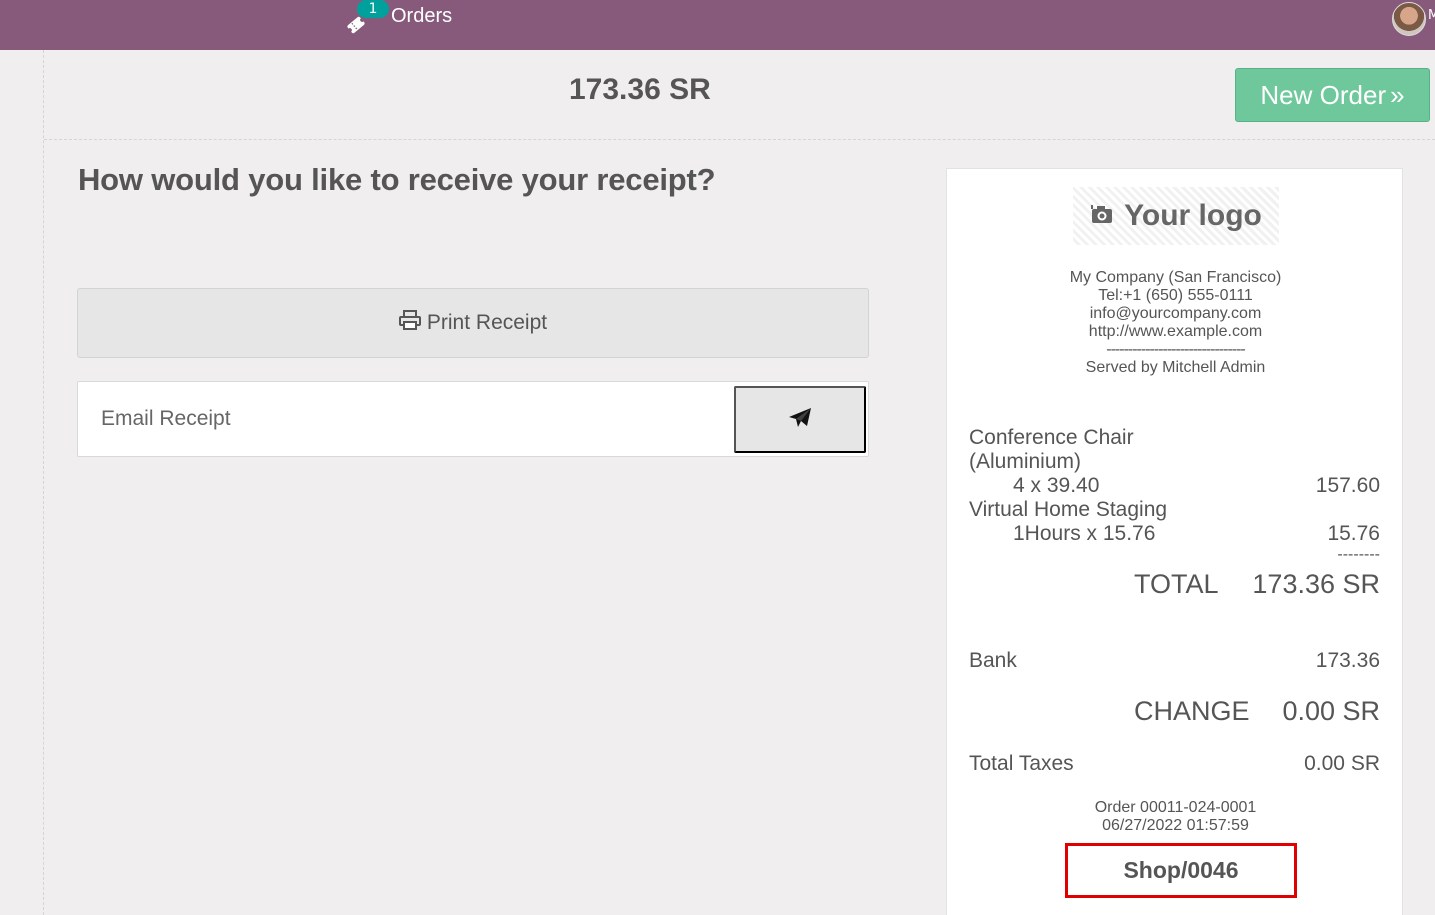 Image resolution: width=1435 pixels, height=915 pixels. What do you see at coordinates (409, 323) in the screenshot?
I see `printer-icon` at bounding box center [409, 323].